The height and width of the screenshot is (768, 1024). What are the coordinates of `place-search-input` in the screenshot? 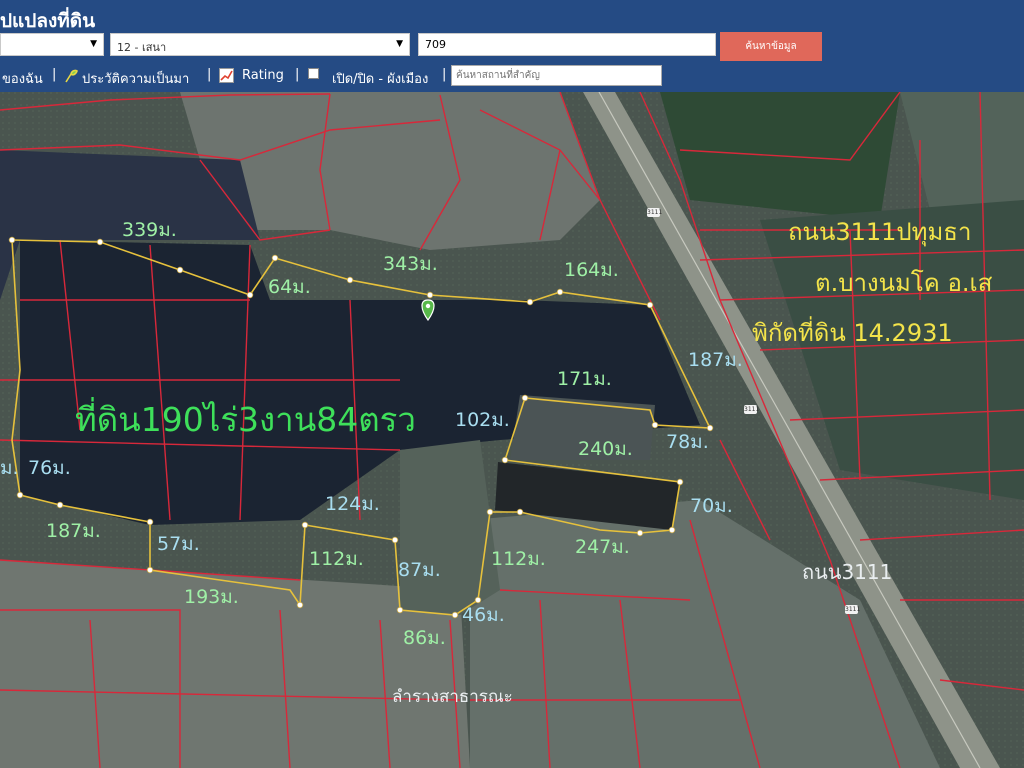 It's located at (556, 75).